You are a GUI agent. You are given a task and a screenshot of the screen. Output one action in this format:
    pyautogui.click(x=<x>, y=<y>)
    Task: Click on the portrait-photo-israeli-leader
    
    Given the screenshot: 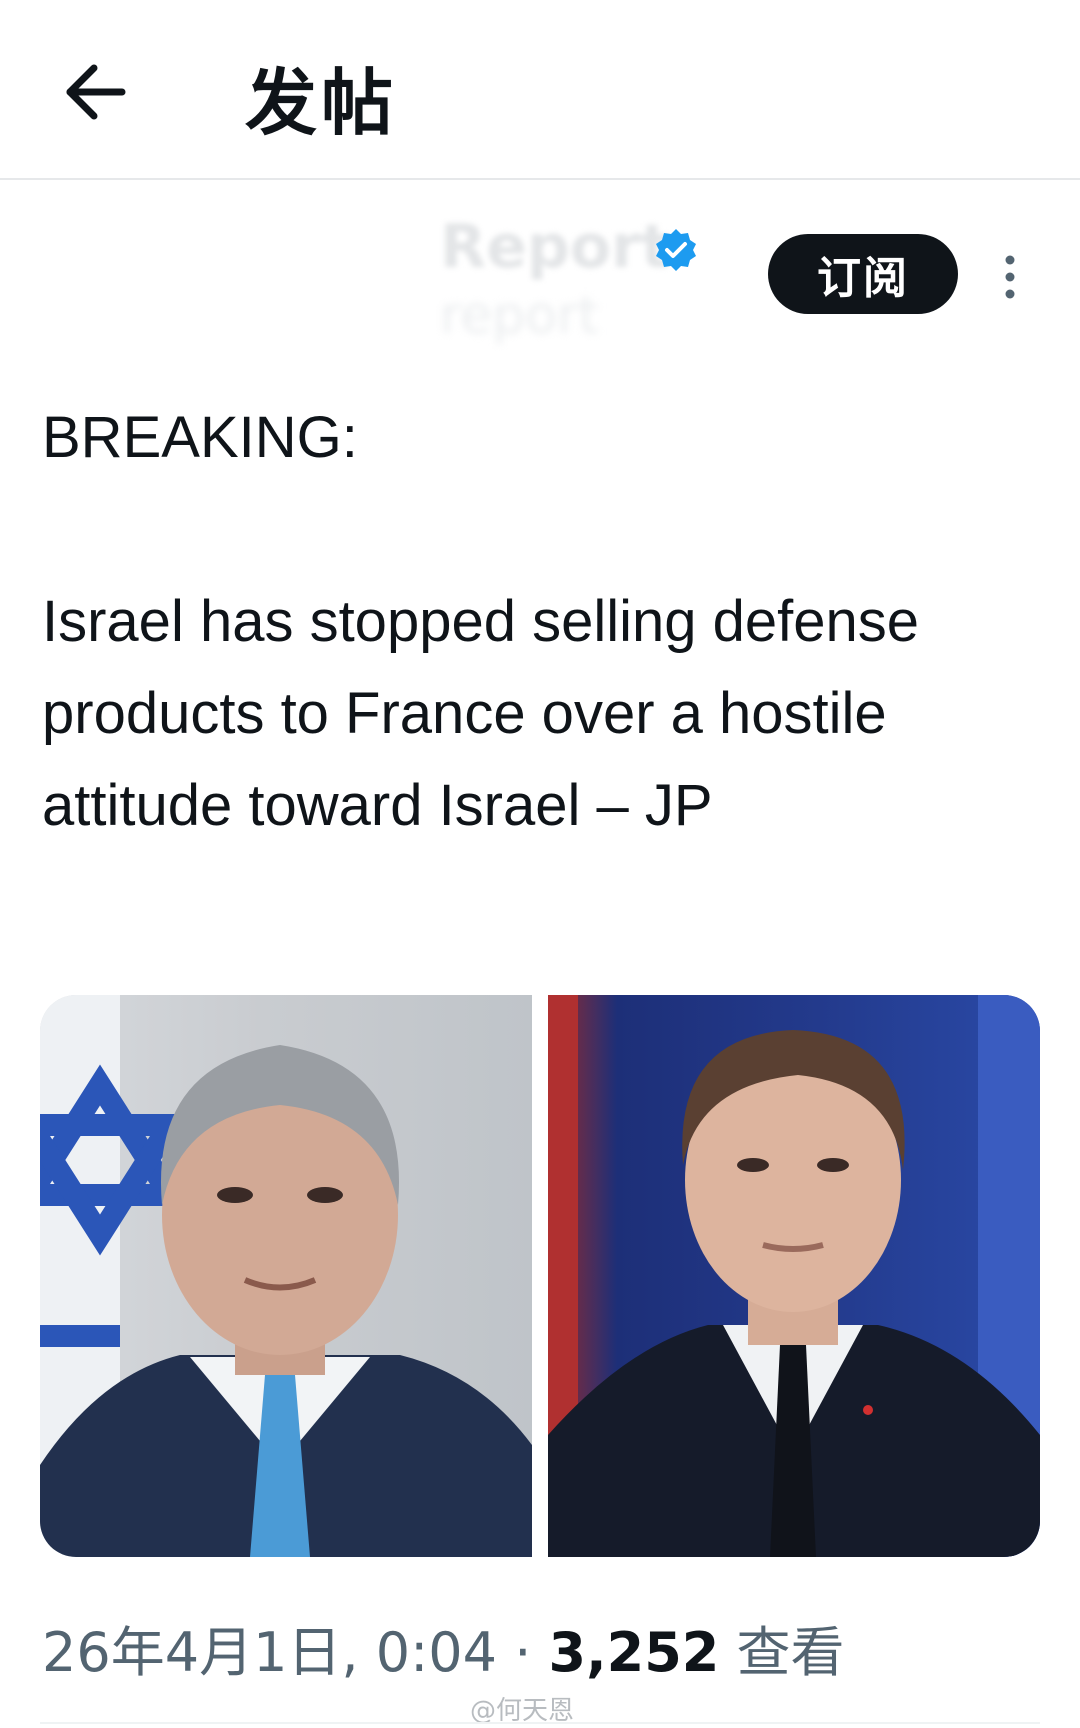 What is the action you would take?
    pyautogui.click(x=286, y=1276)
    